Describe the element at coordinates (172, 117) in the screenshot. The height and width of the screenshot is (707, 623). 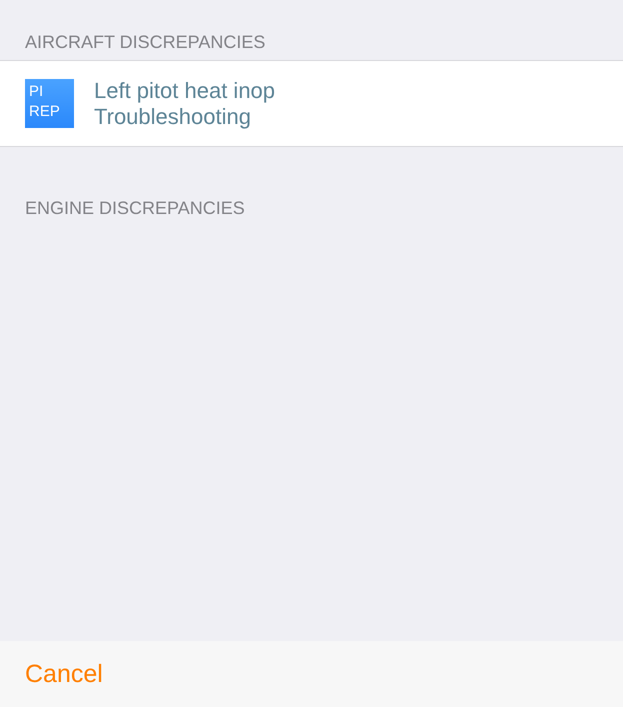
I see `item-subtitle: Troubleshooting` at that location.